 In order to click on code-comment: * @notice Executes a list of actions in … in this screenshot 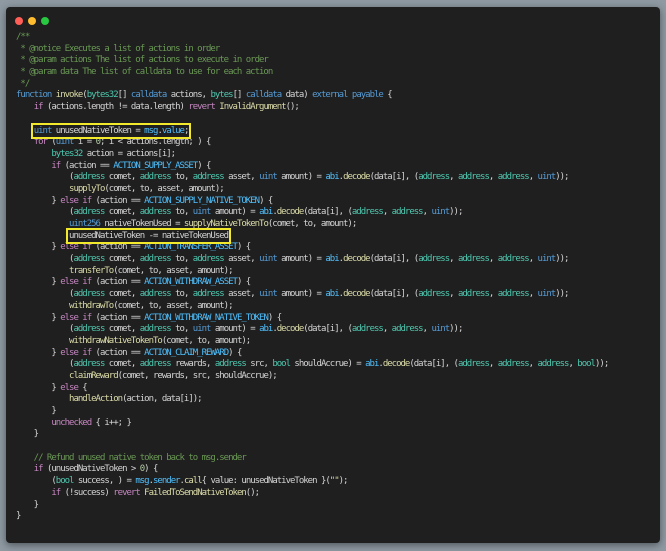, I will do `click(118, 48)`.